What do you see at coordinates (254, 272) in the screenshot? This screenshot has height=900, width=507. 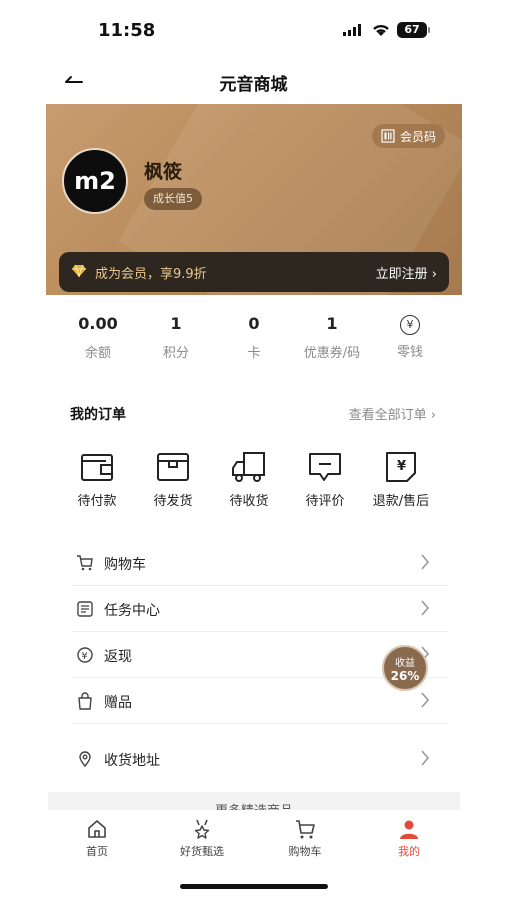 I see `membership-promo-bar: 成为会员，享9.9折 立即注册 ›` at bounding box center [254, 272].